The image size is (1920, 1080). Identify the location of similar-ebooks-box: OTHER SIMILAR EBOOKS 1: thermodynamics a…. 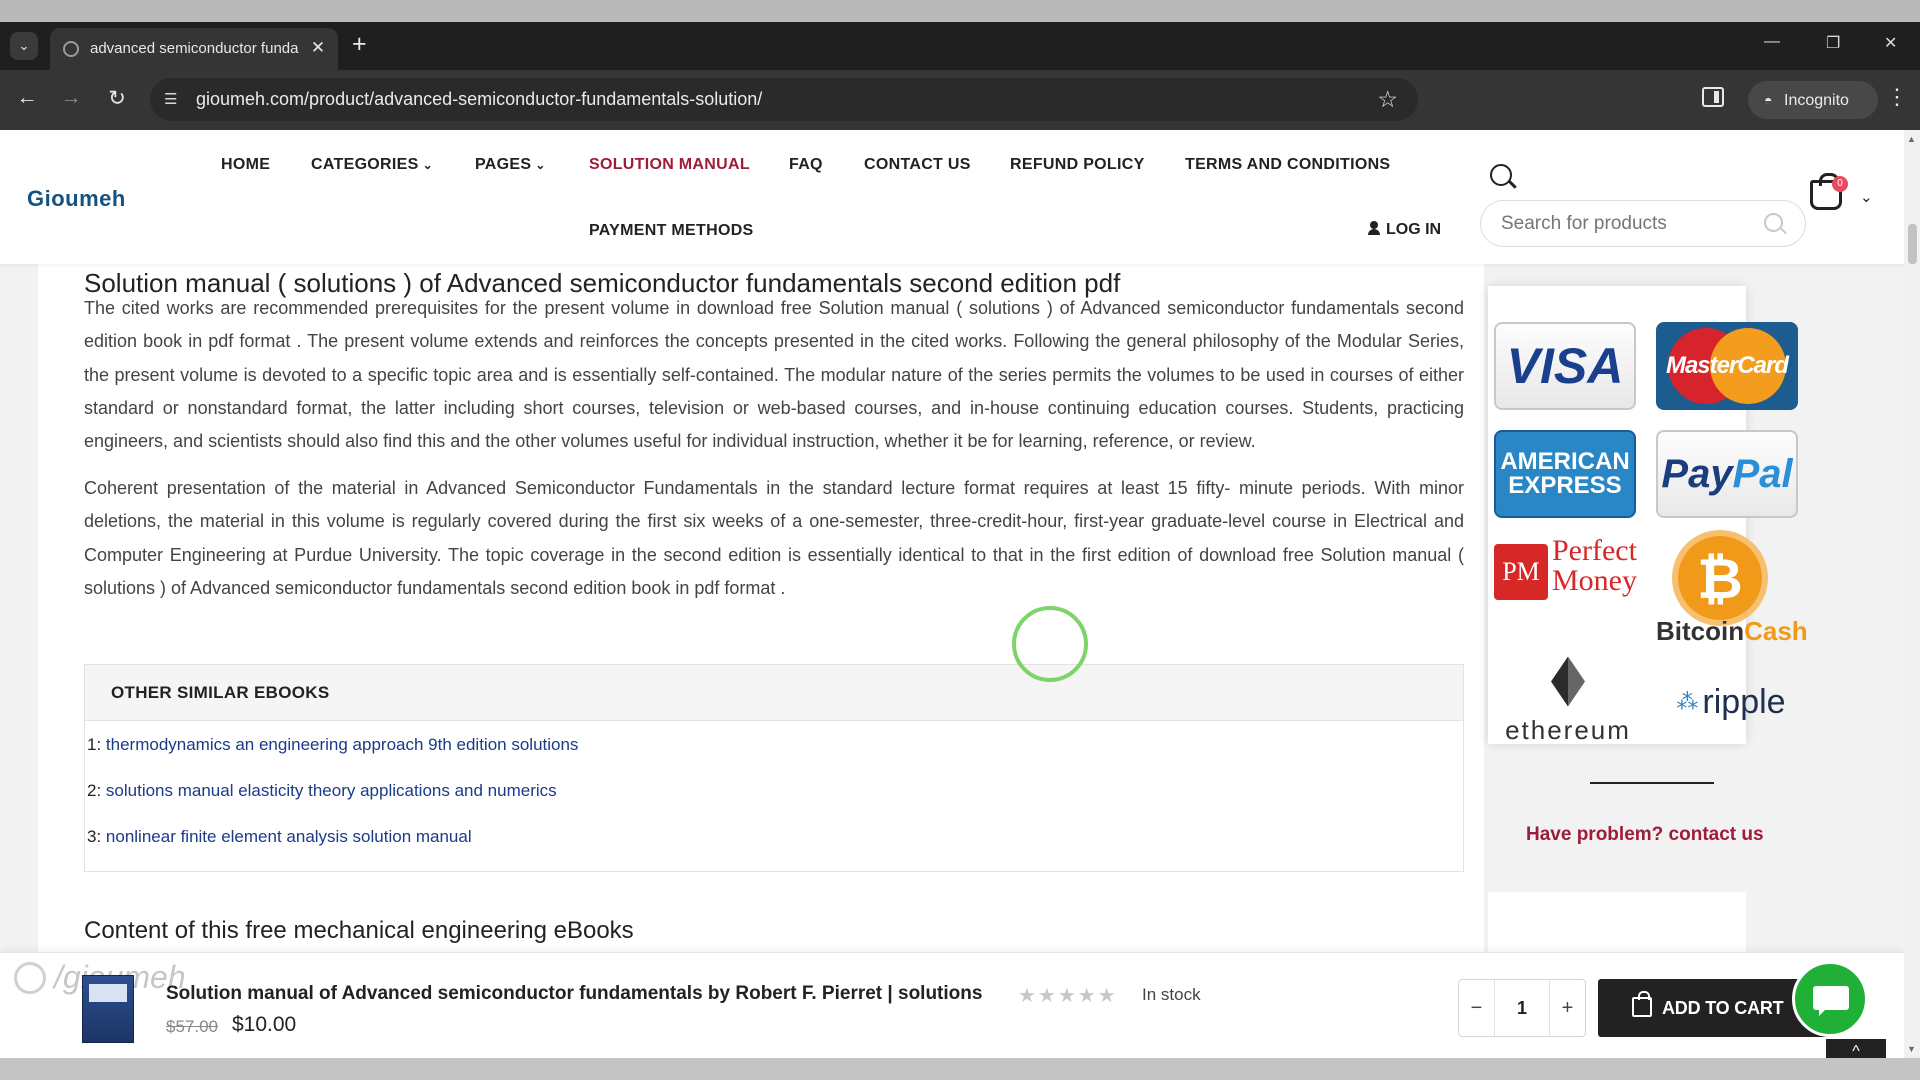
(774, 768).